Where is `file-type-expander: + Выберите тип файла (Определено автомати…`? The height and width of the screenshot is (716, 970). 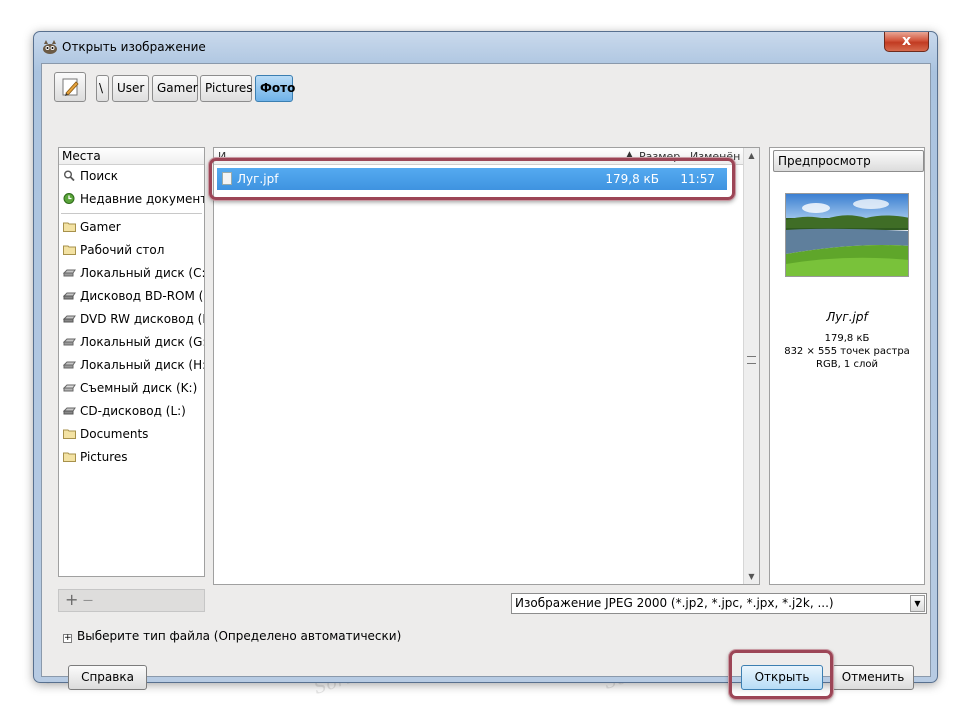
file-type-expander: + Выберите тип файла (Определено автомати… is located at coordinates (232, 636).